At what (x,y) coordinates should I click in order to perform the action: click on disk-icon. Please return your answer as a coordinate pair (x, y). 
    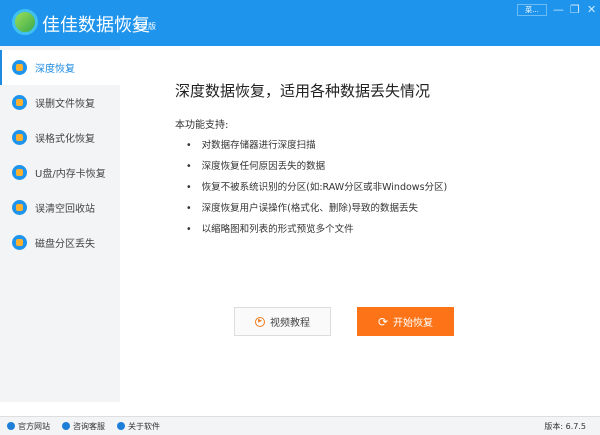
    Looking at the image, I should click on (19, 137).